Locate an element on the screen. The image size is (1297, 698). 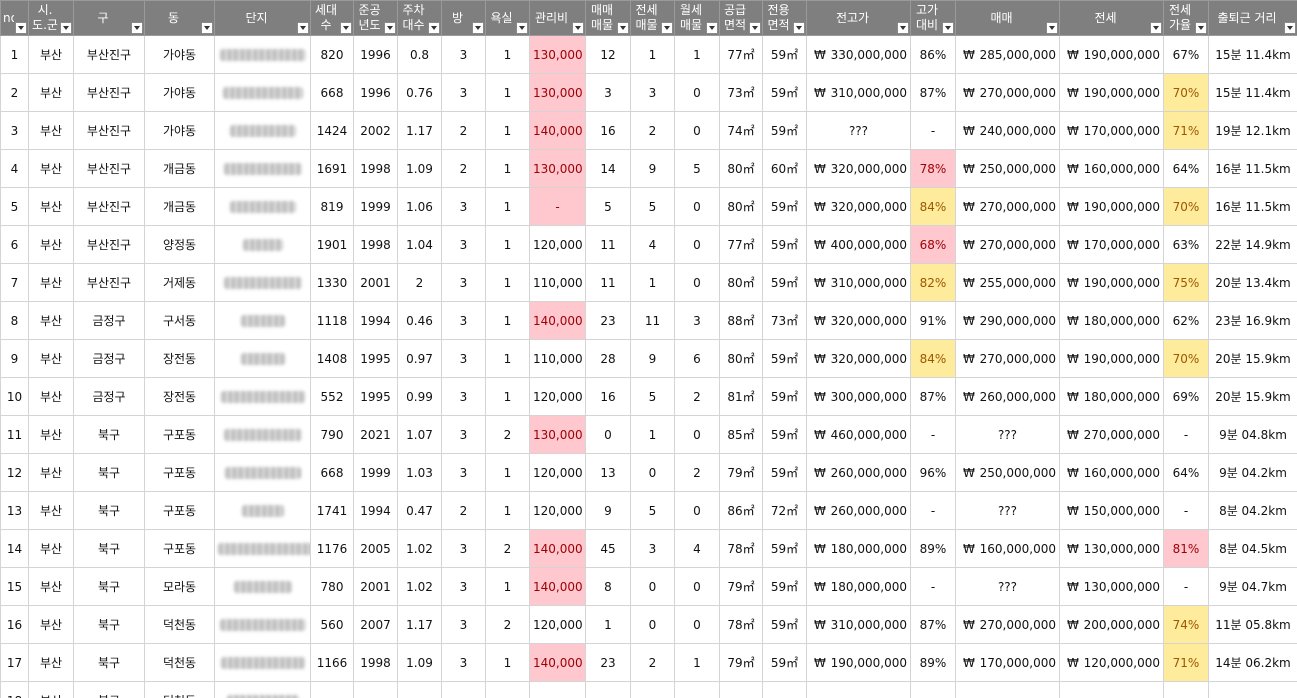
parking-cell: 0.47 is located at coordinates (419, 510).